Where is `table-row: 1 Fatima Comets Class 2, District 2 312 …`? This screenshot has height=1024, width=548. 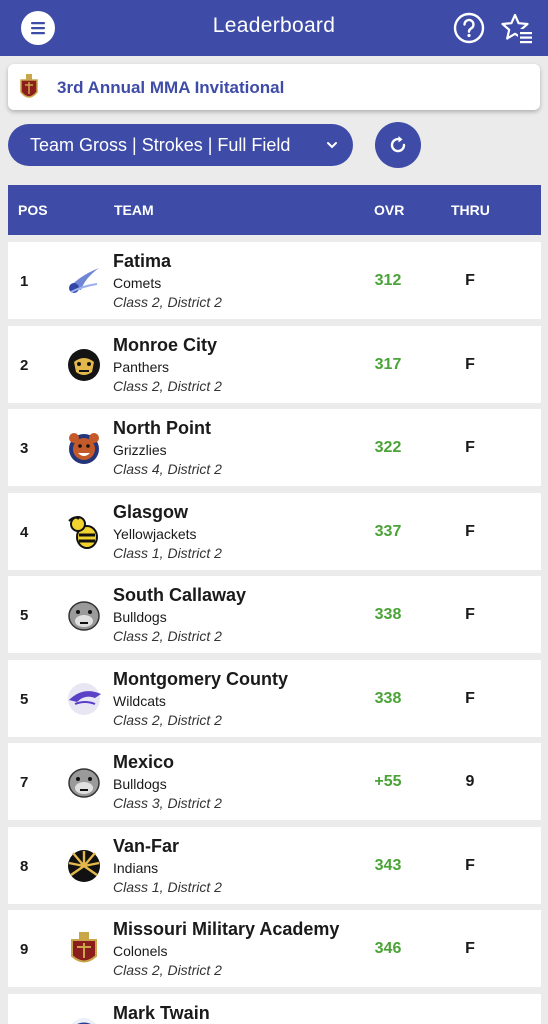
table-row: 1 Fatima Comets Class 2, District 2 312 … is located at coordinates (274, 280).